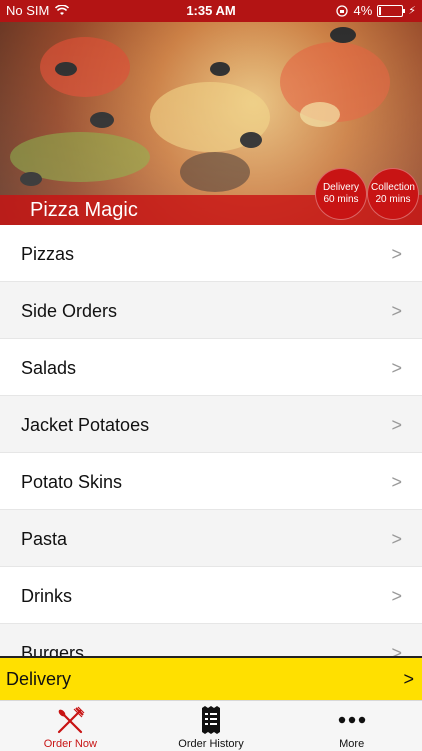 This screenshot has height=751, width=422. I want to click on category-label: Pasta, so click(44, 539).